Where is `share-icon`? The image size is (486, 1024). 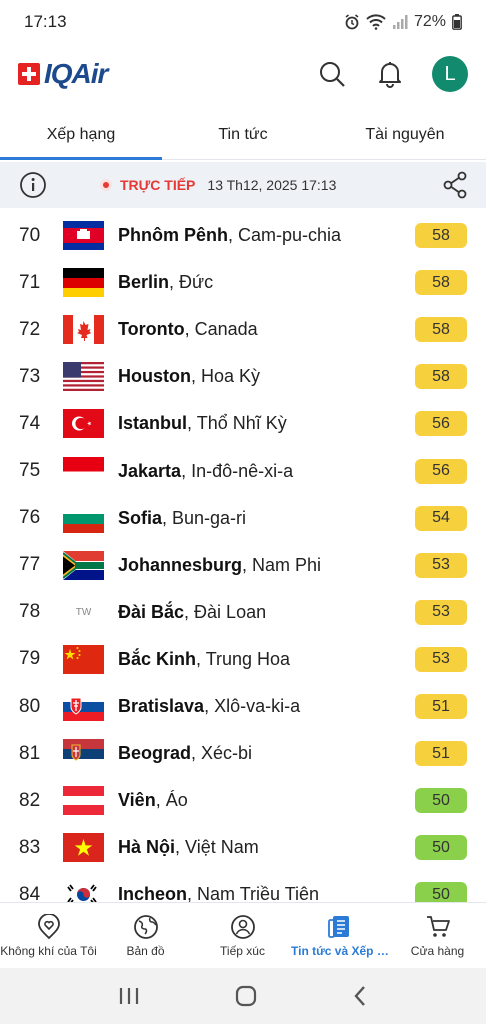
share-icon is located at coordinates (455, 185).